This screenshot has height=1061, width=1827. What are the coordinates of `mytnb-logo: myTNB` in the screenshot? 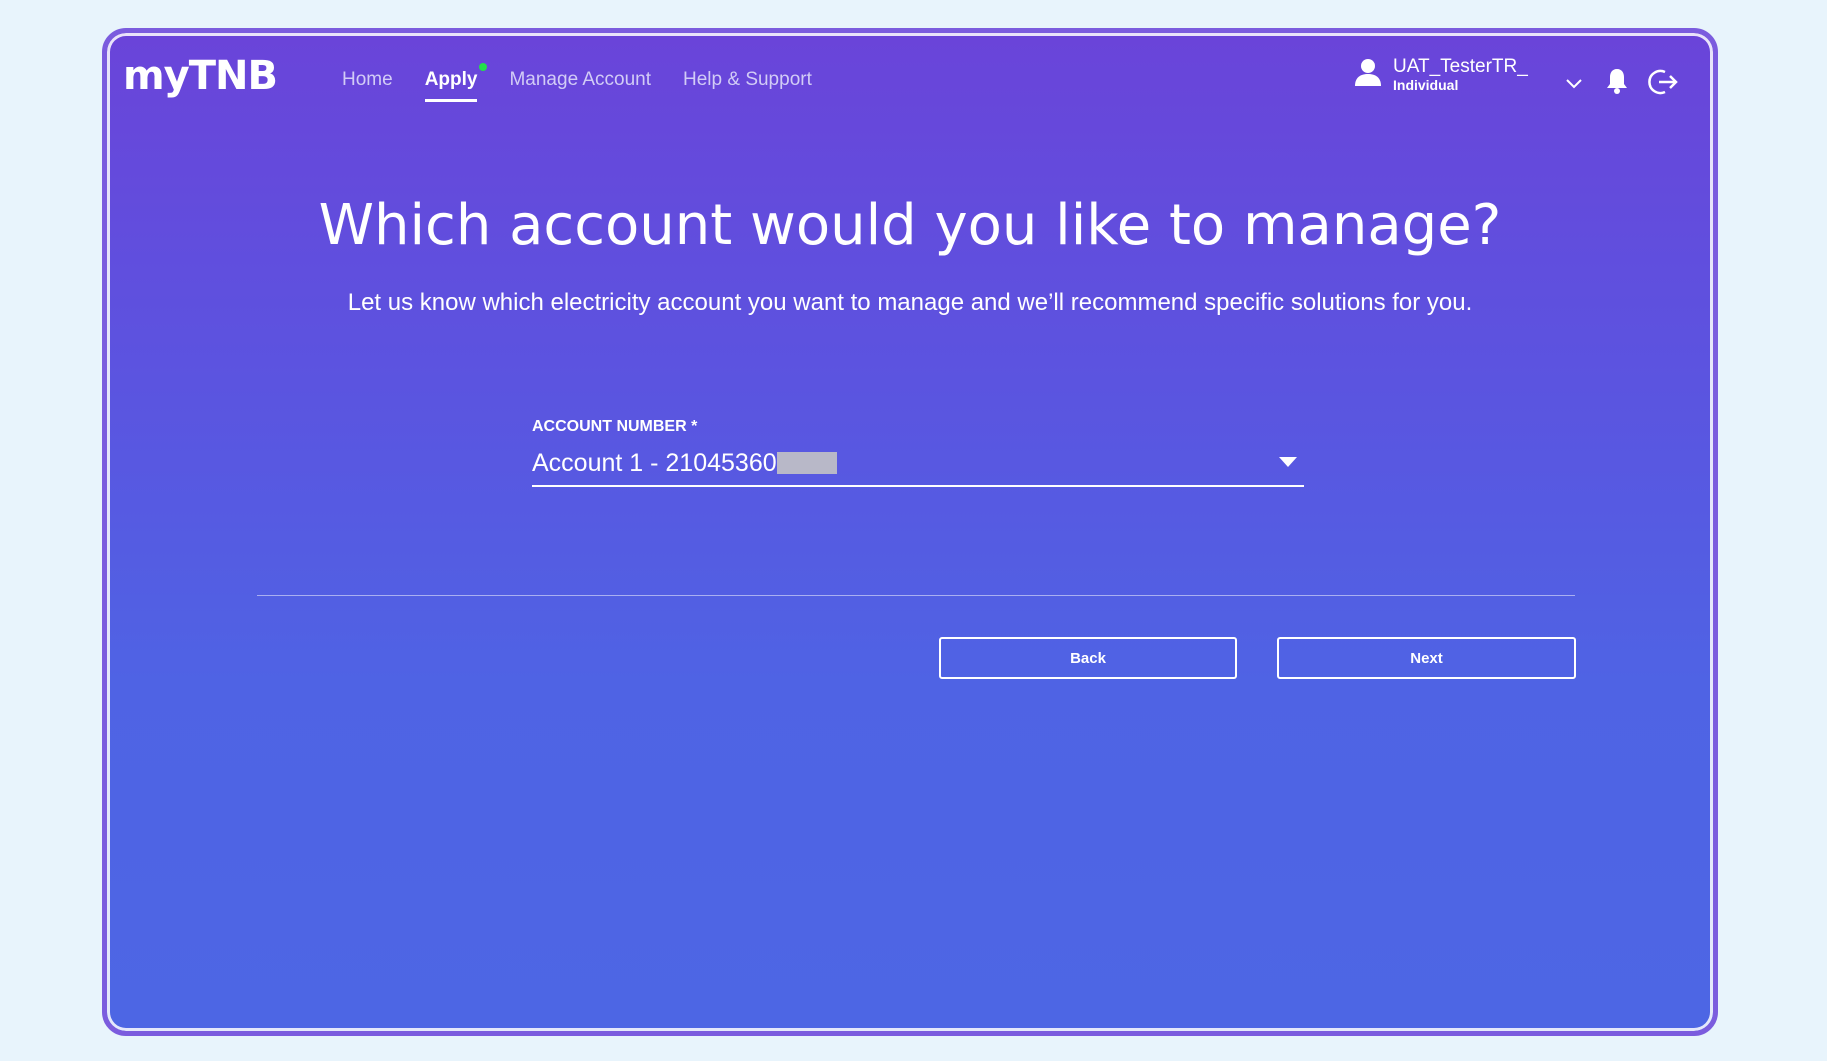 It's located at (200, 76).